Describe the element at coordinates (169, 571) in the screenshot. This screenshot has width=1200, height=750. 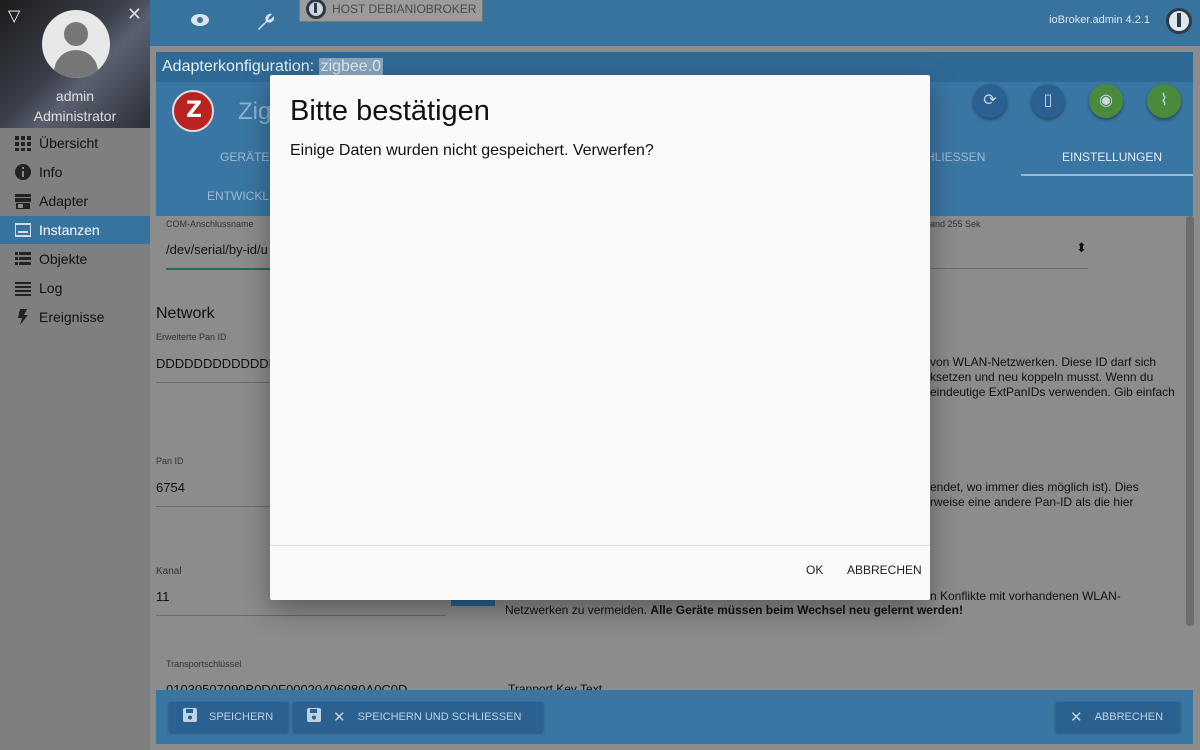
I see `channel-label: Kanal` at that location.